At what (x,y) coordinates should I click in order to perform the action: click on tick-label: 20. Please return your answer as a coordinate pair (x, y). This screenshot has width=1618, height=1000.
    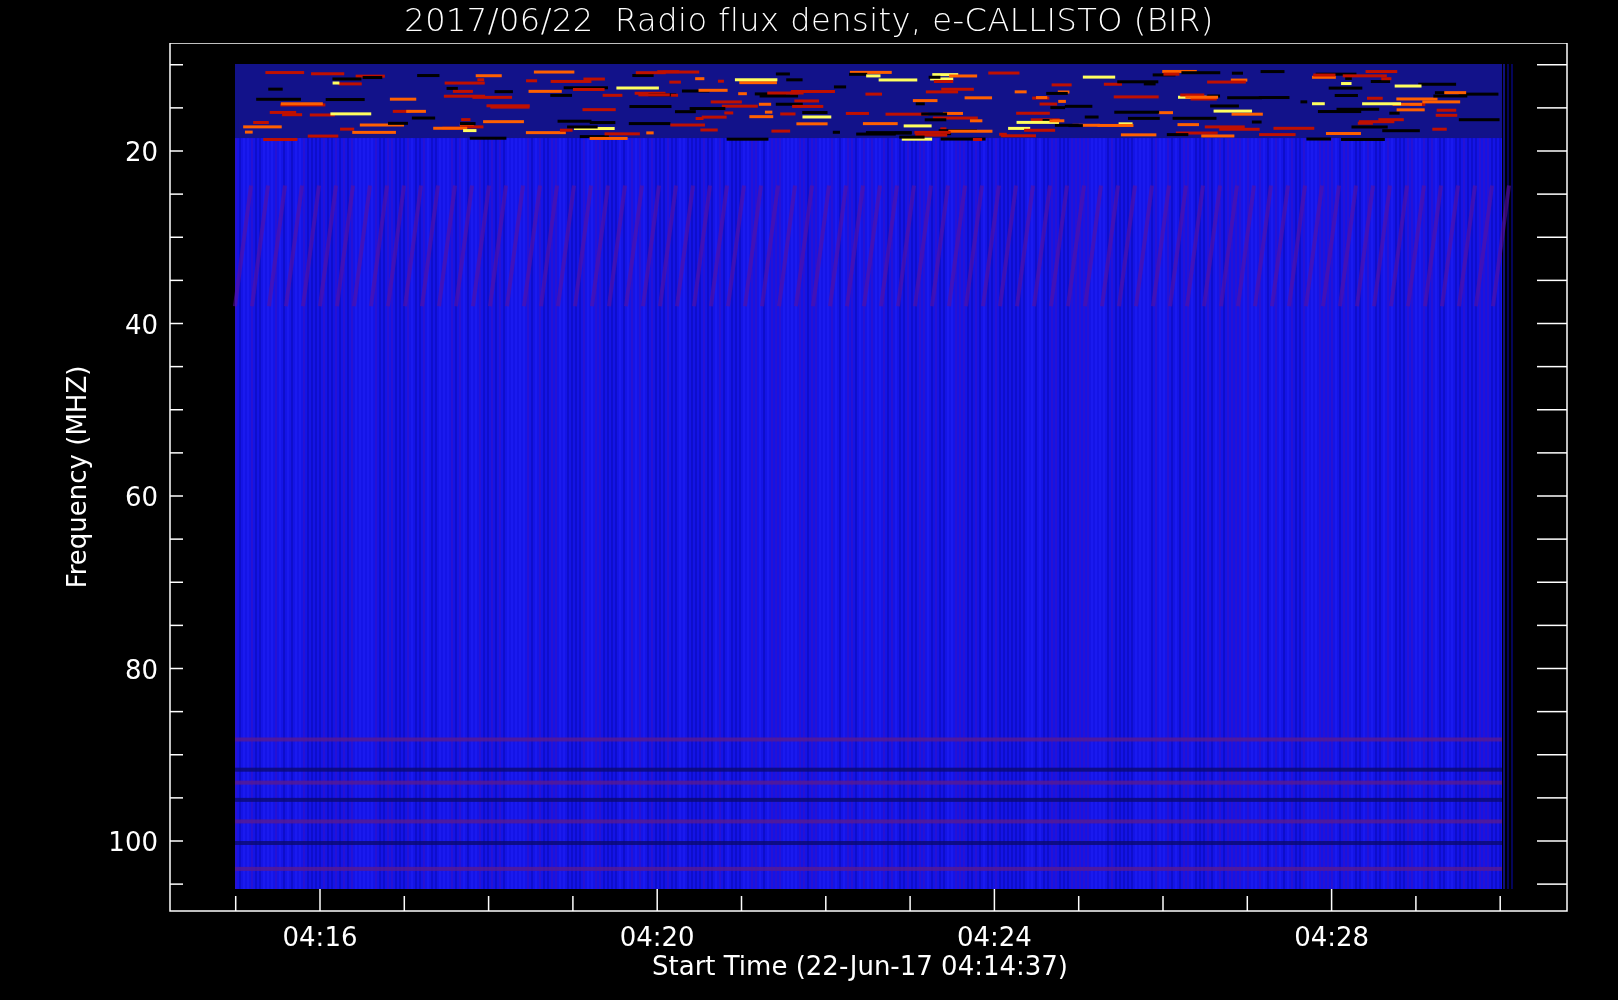
    Looking at the image, I should click on (141, 152).